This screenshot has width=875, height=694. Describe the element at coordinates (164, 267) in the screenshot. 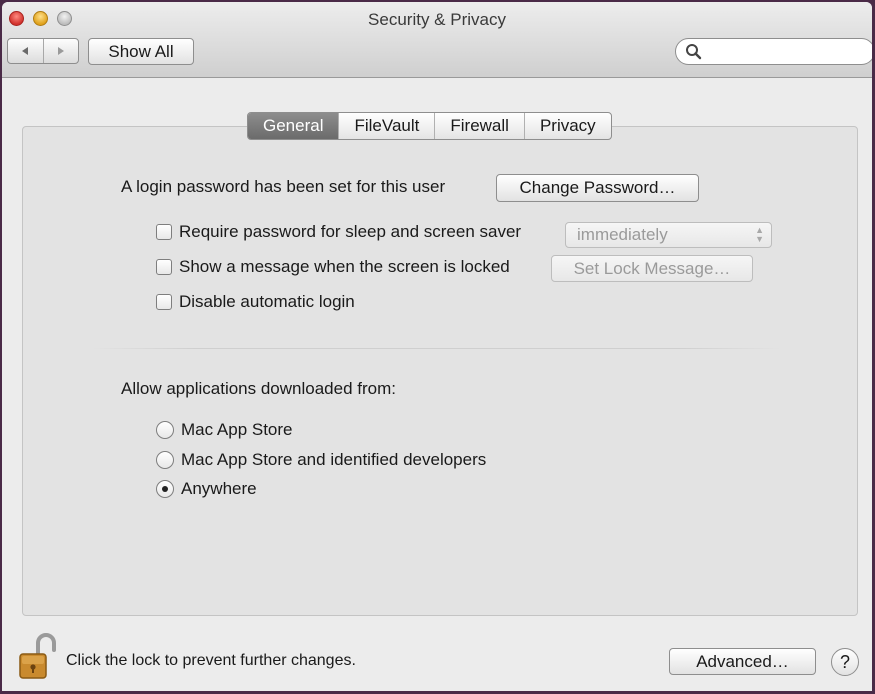

I see `show-message-checkbox` at that location.